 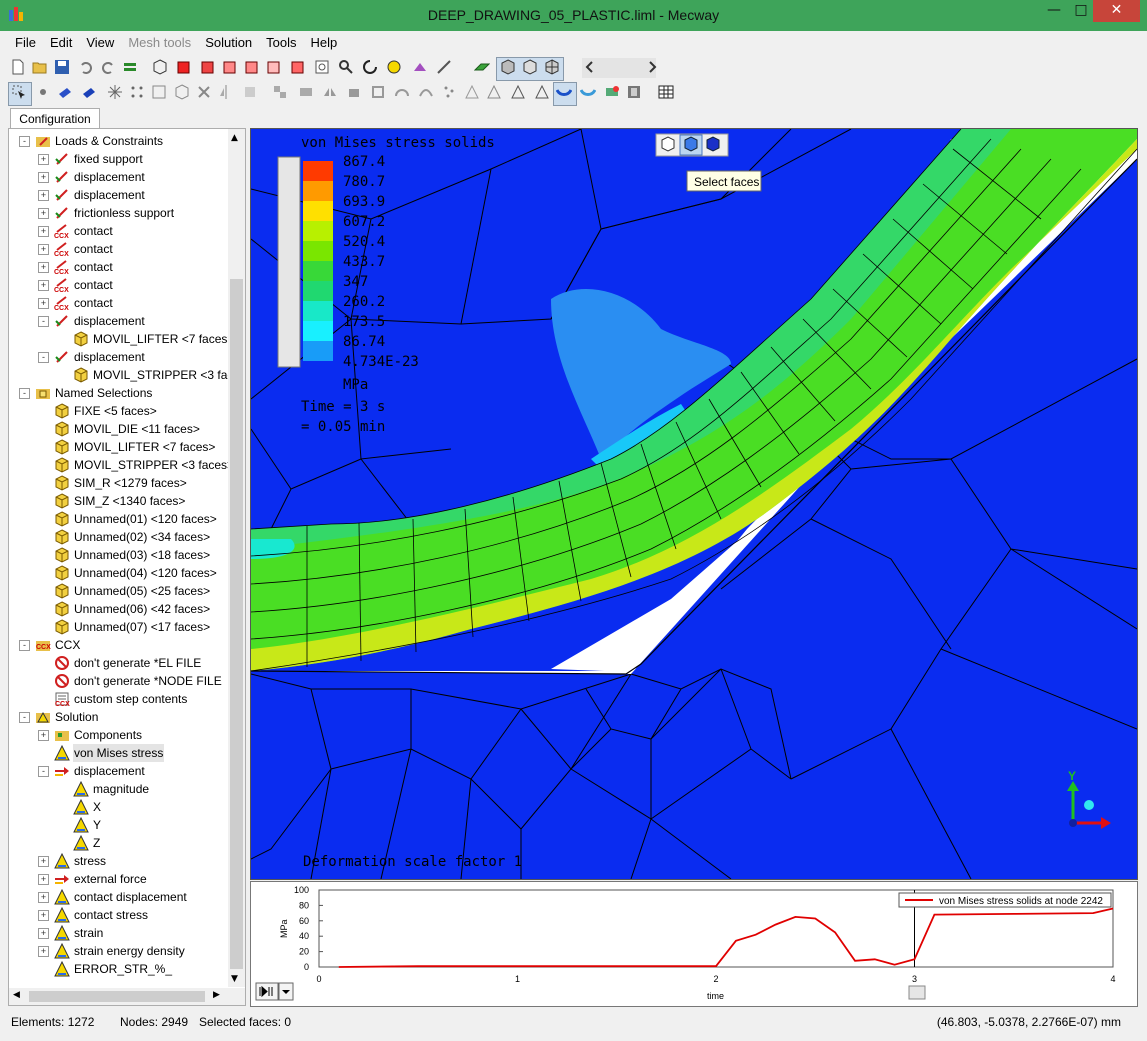 I want to click on tree-item: FIXE <5 faces>, so click(x=118, y=411).